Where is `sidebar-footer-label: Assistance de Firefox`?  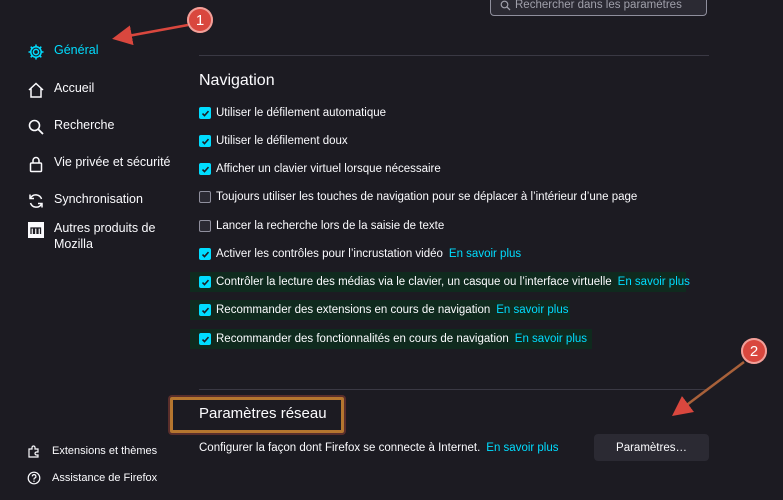
sidebar-footer-label: Assistance de Firefox is located at coordinates (105, 478).